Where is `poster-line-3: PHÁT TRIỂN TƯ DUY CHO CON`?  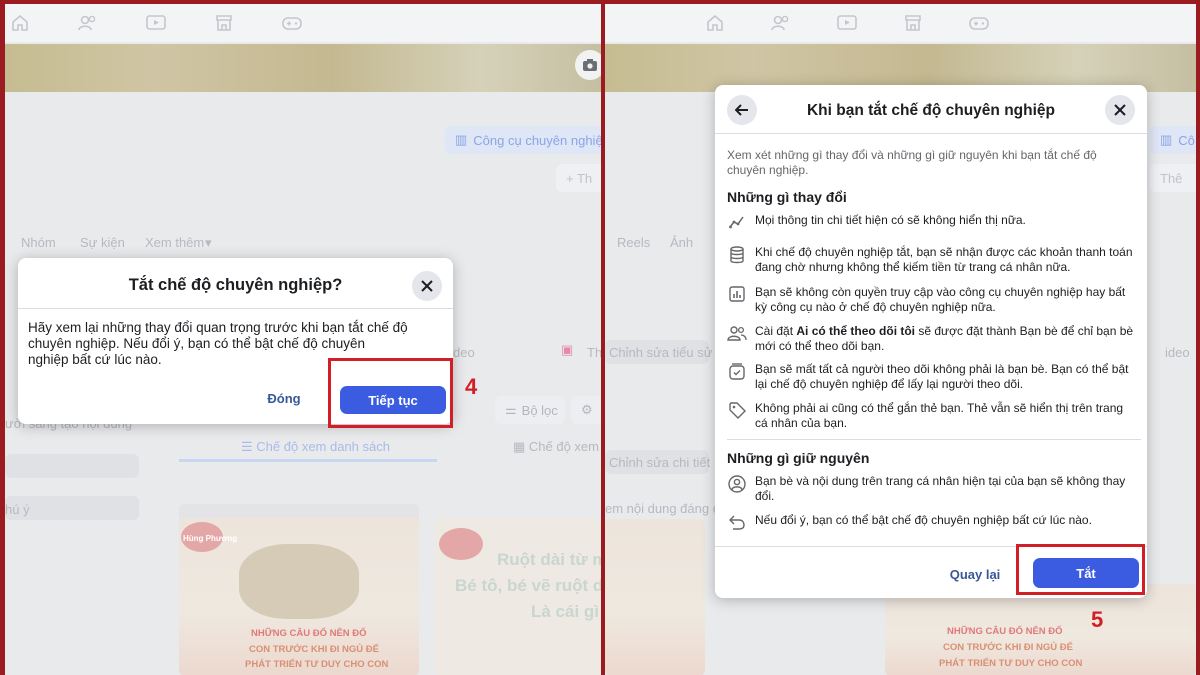
poster-line-3: PHÁT TRIỂN TƯ DUY CHO CON is located at coordinates (317, 664).